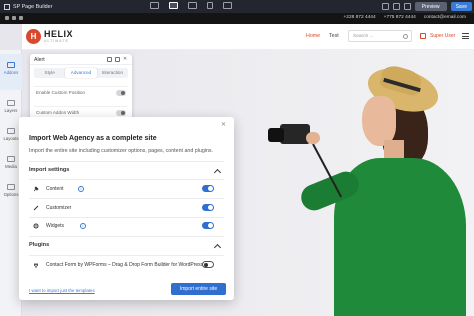  Describe the element at coordinates (198, 289) in the screenshot. I see `import-entire-site-button: Import entire site` at that location.